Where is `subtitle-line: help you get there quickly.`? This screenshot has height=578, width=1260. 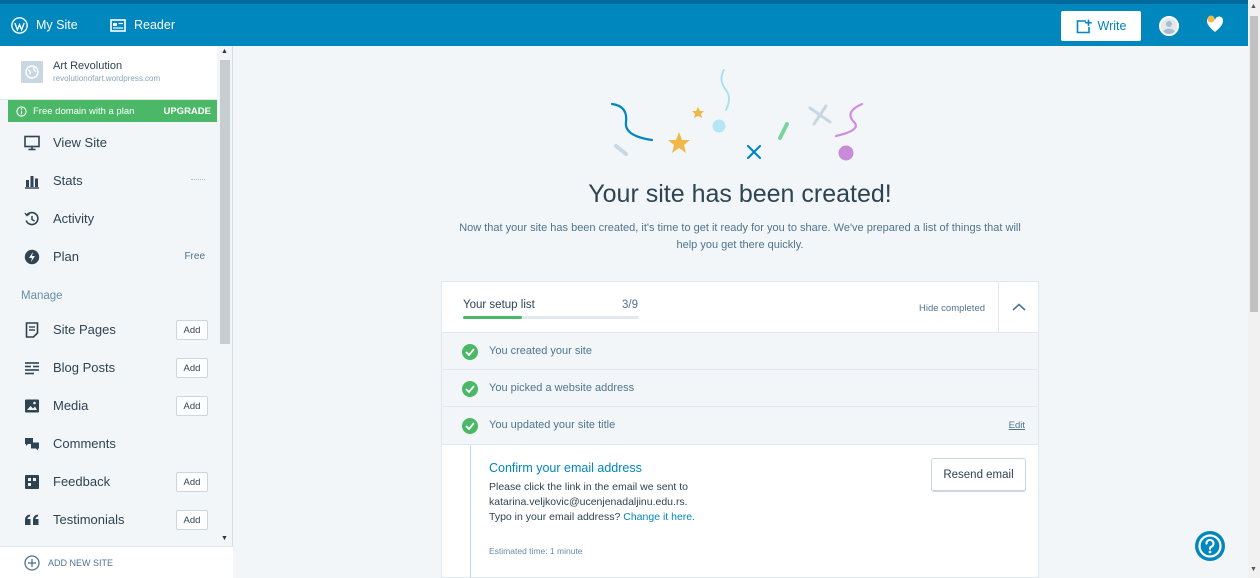 subtitle-line: help you get there quickly. is located at coordinates (740, 245).